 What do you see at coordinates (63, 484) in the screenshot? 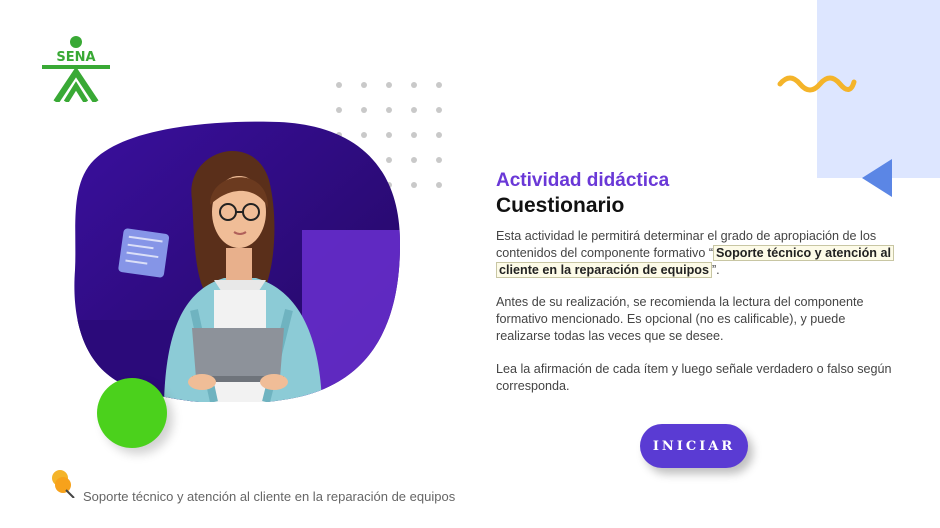
I see `pushpin-icon` at bounding box center [63, 484].